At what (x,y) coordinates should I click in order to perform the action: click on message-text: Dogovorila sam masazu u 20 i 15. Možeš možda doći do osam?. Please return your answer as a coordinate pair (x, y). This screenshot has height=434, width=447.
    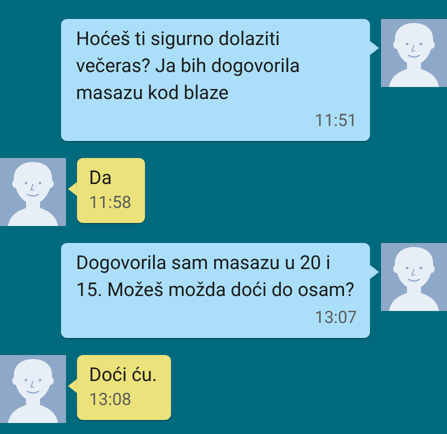
    Looking at the image, I should click on (216, 276).